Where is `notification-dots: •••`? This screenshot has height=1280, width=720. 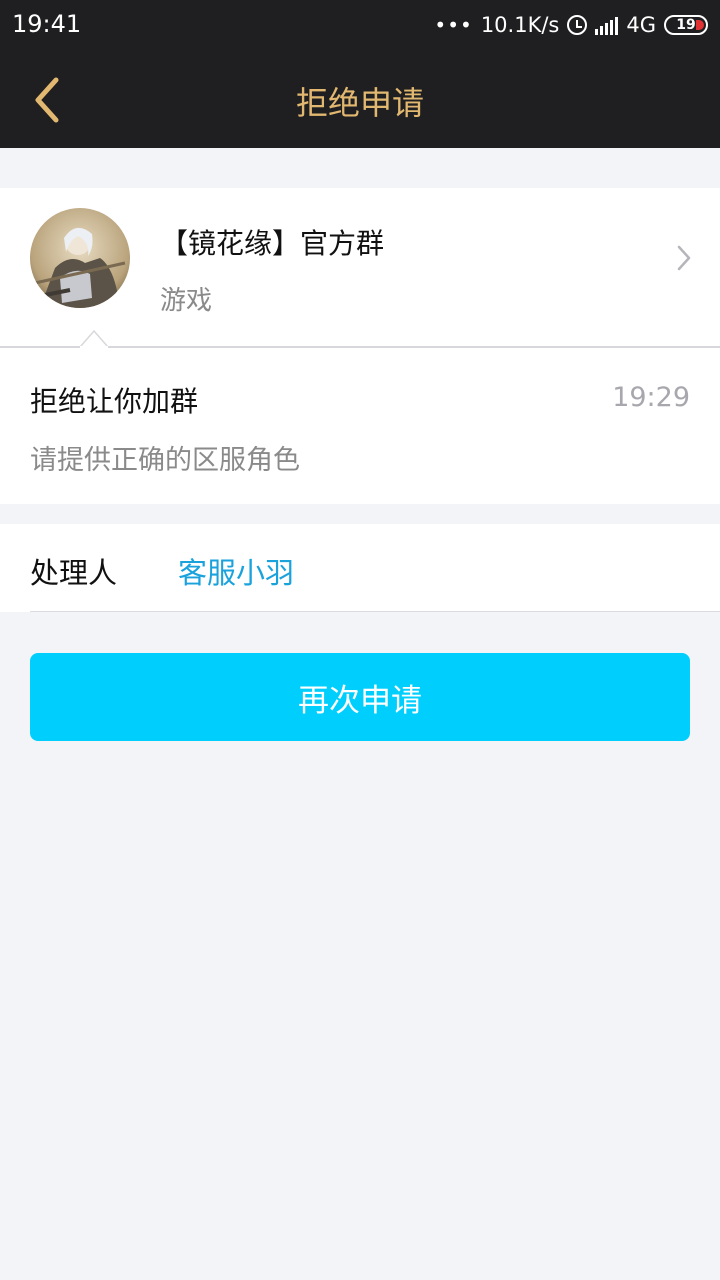 notification-dots: ••• is located at coordinates (453, 25).